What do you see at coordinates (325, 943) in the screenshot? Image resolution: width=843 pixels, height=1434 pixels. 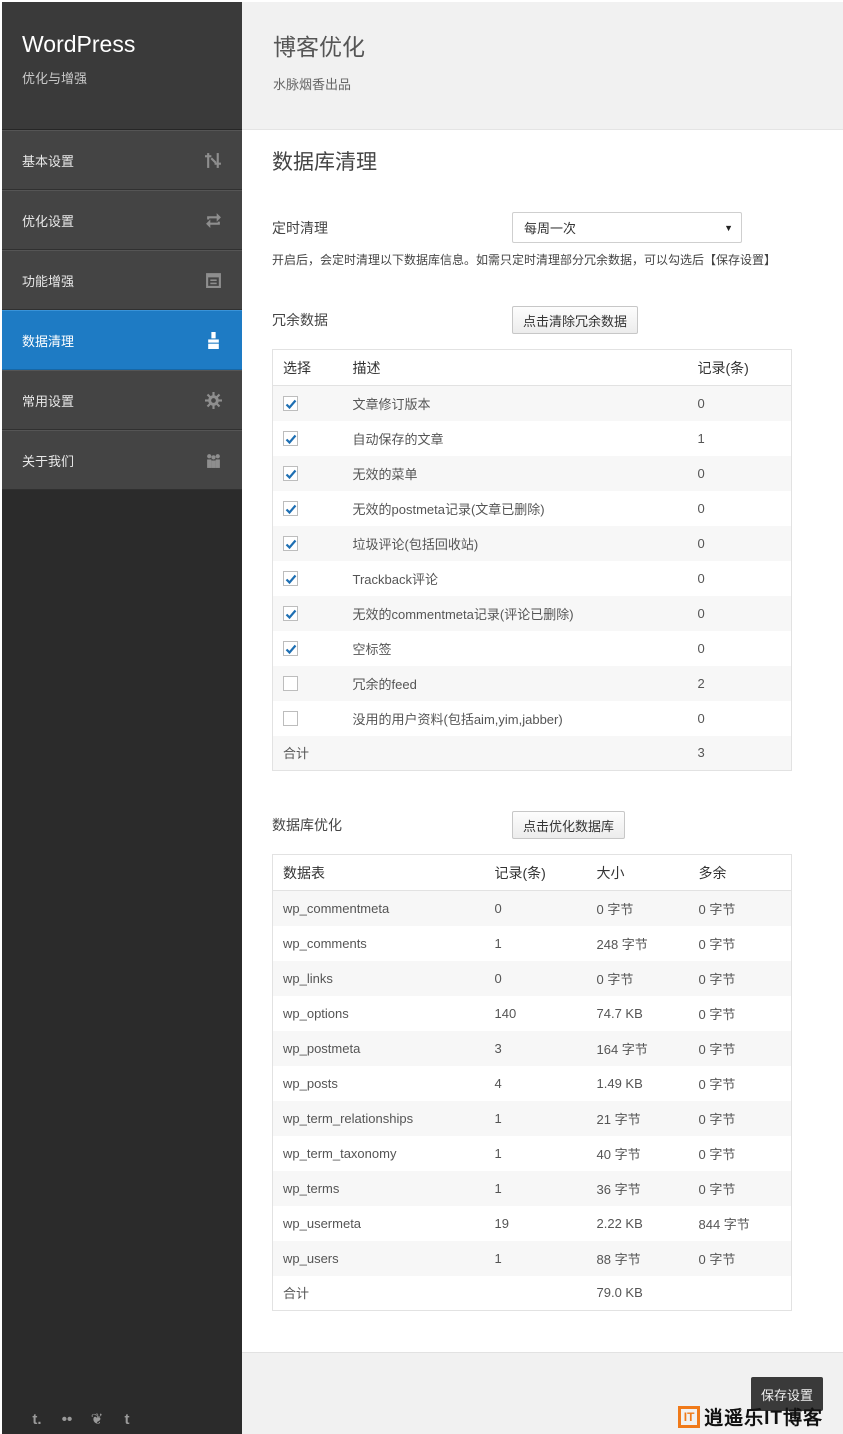 I see `table-name-cell: wp_comments` at bounding box center [325, 943].